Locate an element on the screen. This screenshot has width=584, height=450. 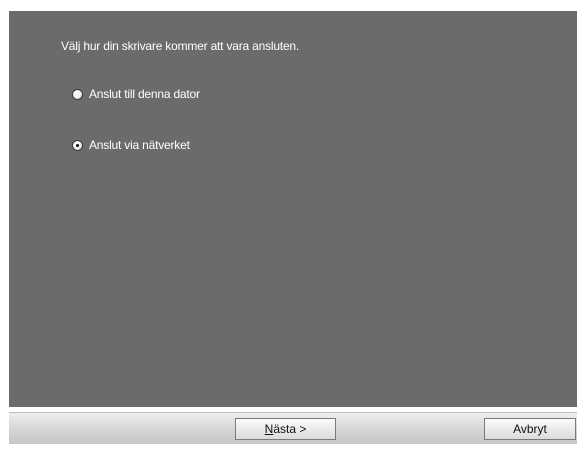
radio-option-label: Anslut till denna dator is located at coordinates (144, 94).